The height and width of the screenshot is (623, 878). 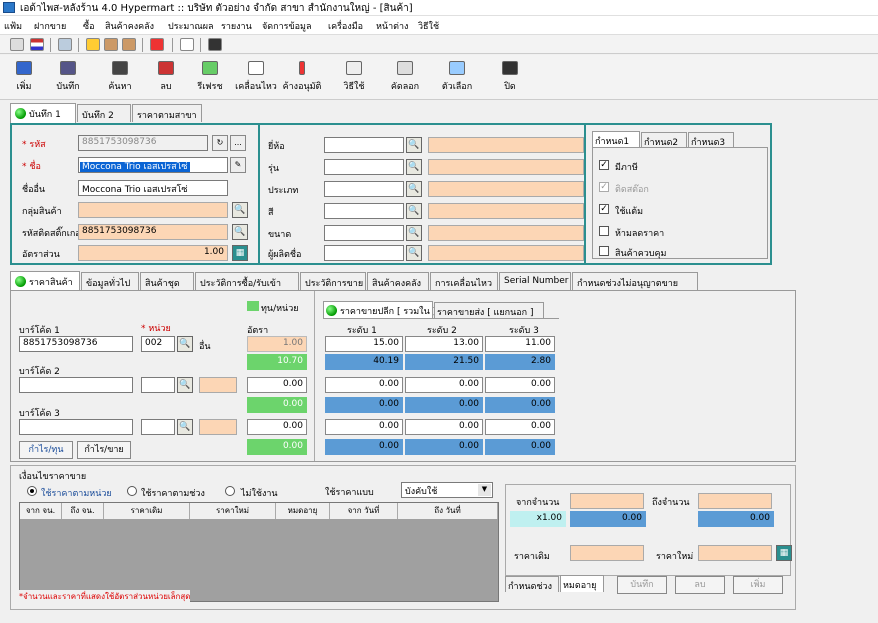 What do you see at coordinates (457, 78) in the screenshot?
I see `options-button: ตัวเลือก` at bounding box center [457, 78].